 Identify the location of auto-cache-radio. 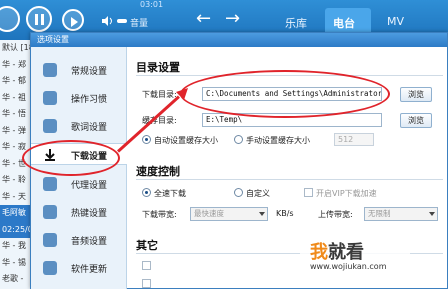
(146, 139).